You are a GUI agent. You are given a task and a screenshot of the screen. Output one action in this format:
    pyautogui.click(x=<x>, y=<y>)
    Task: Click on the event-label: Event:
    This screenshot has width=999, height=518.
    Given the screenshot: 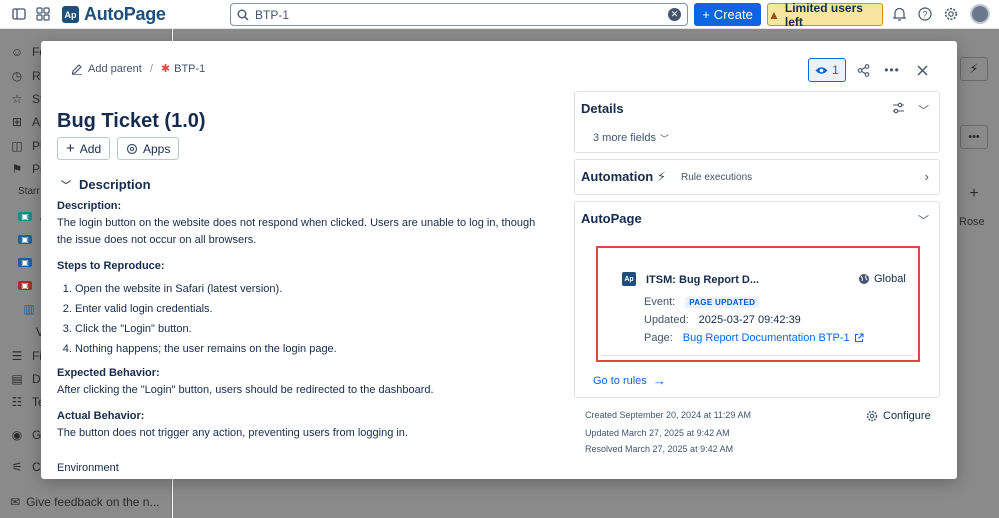 What is the action you would take?
    pyautogui.click(x=659, y=302)
    